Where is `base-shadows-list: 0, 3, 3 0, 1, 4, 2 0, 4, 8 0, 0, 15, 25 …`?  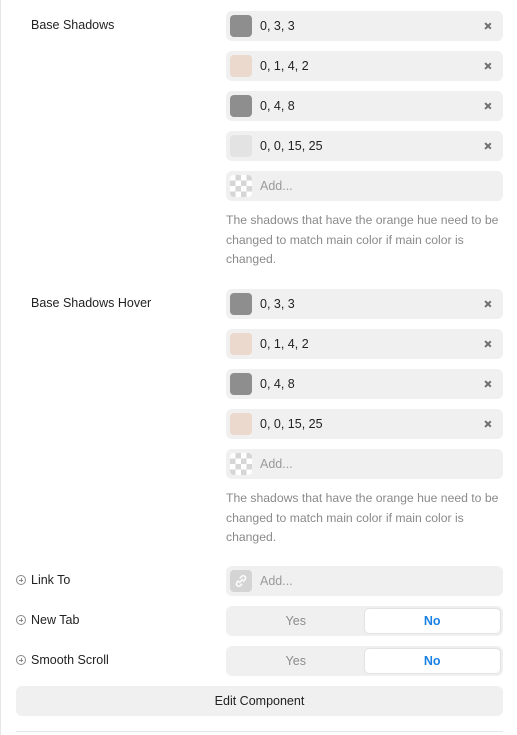 base-shadows-list: 0, 3, 3 0, 1, 4, 2 0, 4, 8 0, 0, 15, 25 … is located at coordinates (364, 111).